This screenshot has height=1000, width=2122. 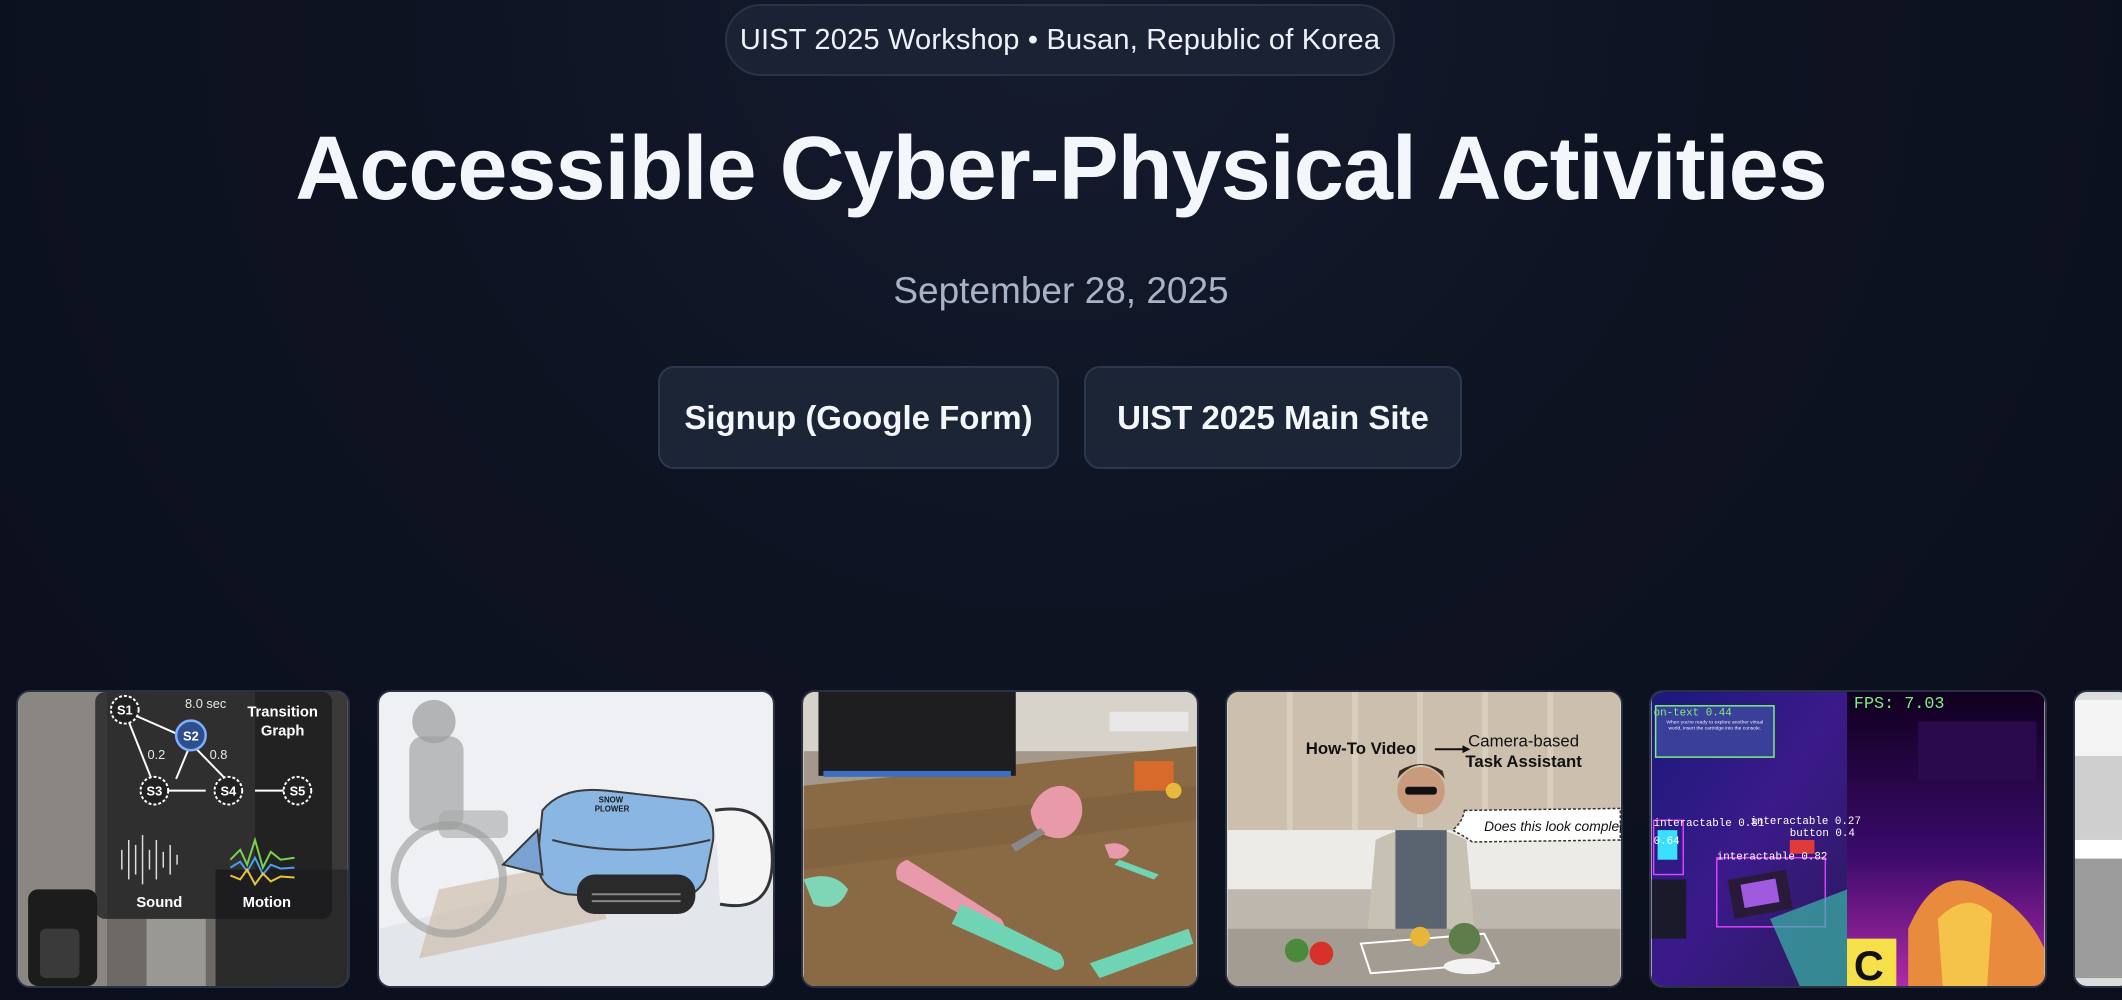 What do you see at coordinates (1772, 858) in the screenshot?
I see `detection-d: interactable 0.82` at bounding box center [1772, 858].